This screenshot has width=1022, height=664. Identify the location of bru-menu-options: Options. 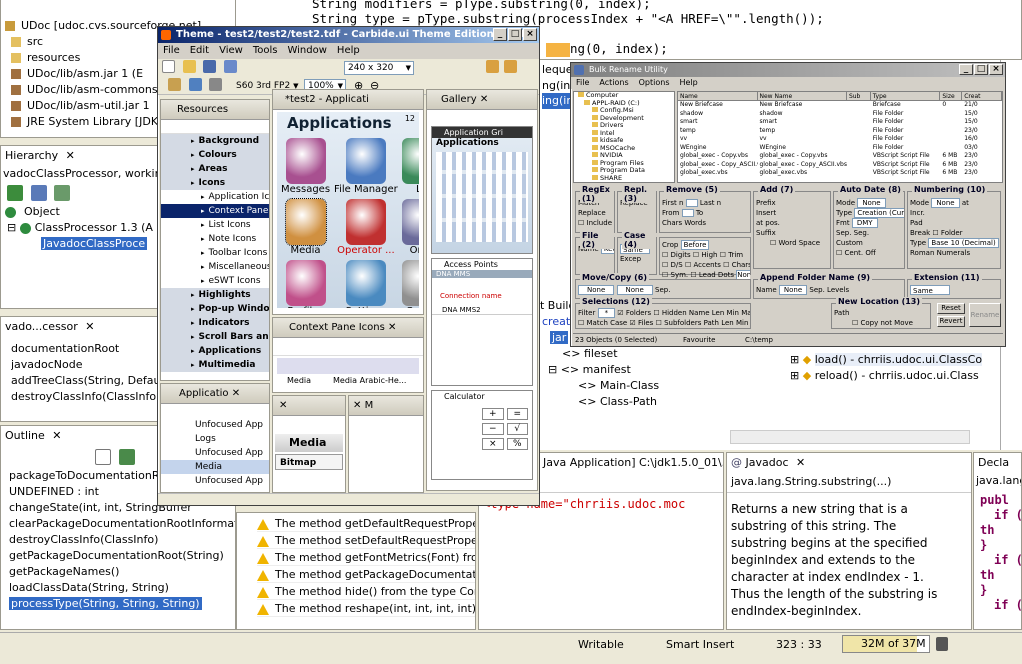
(654, 82).